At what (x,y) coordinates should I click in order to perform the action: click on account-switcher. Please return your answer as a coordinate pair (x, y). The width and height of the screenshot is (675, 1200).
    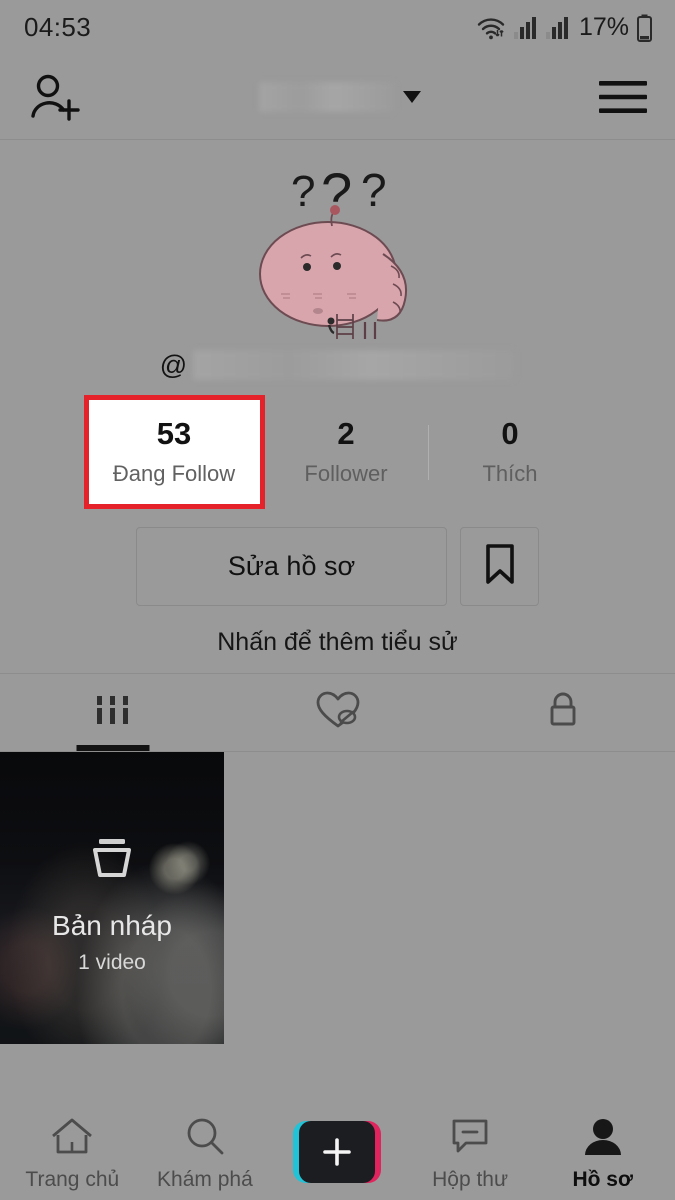
    Looking at the image, I should click on (339, 97).